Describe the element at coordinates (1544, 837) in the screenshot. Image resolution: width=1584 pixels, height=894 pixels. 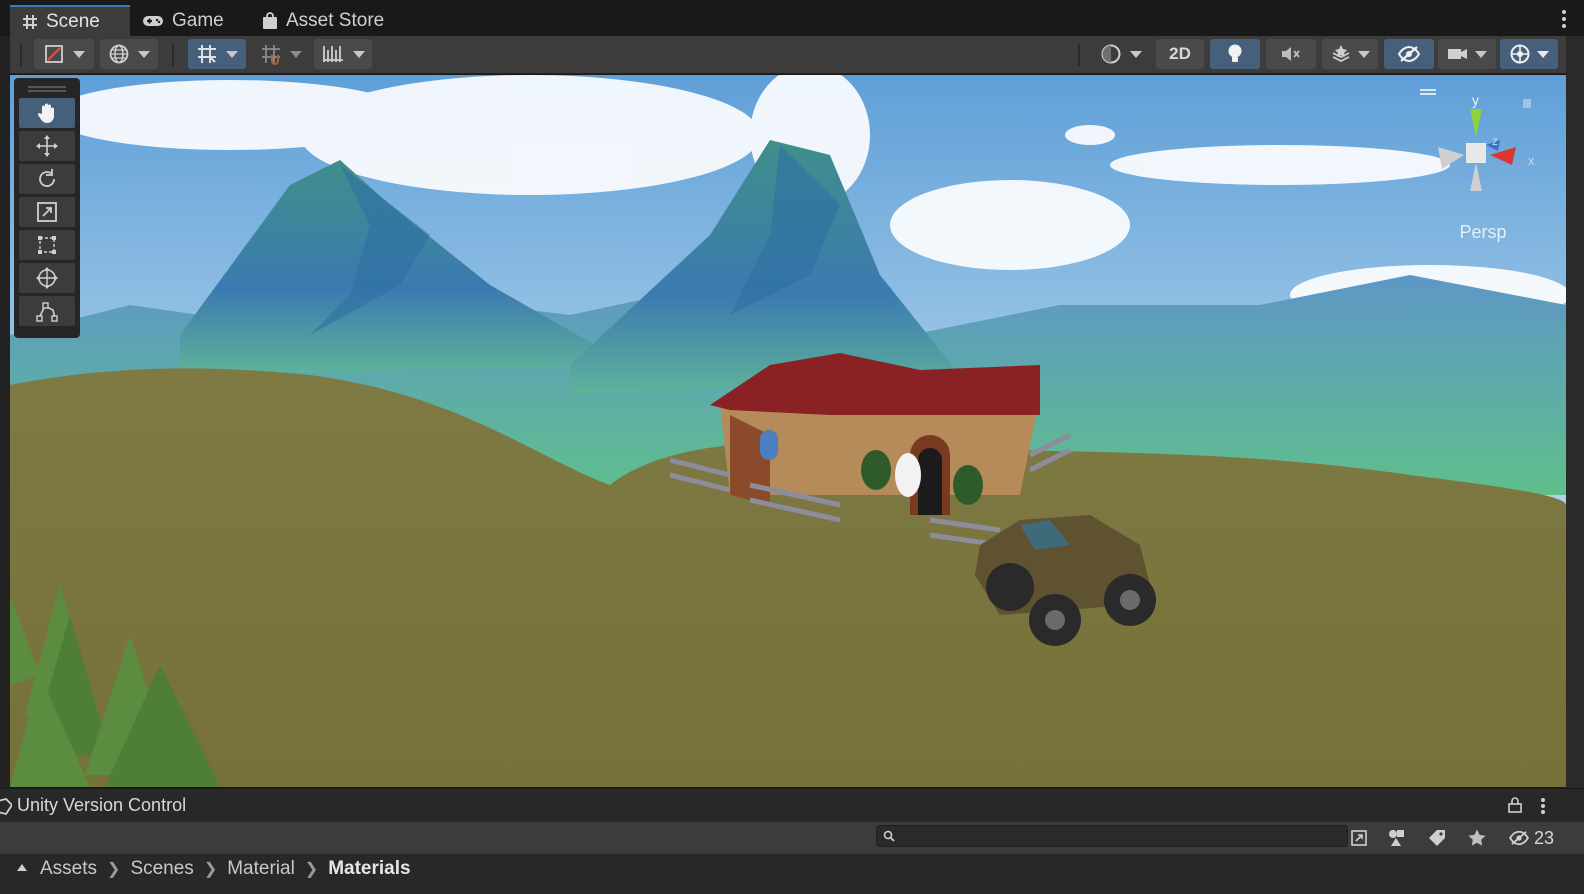
I see `hidden-packages-count: 23` at that location.